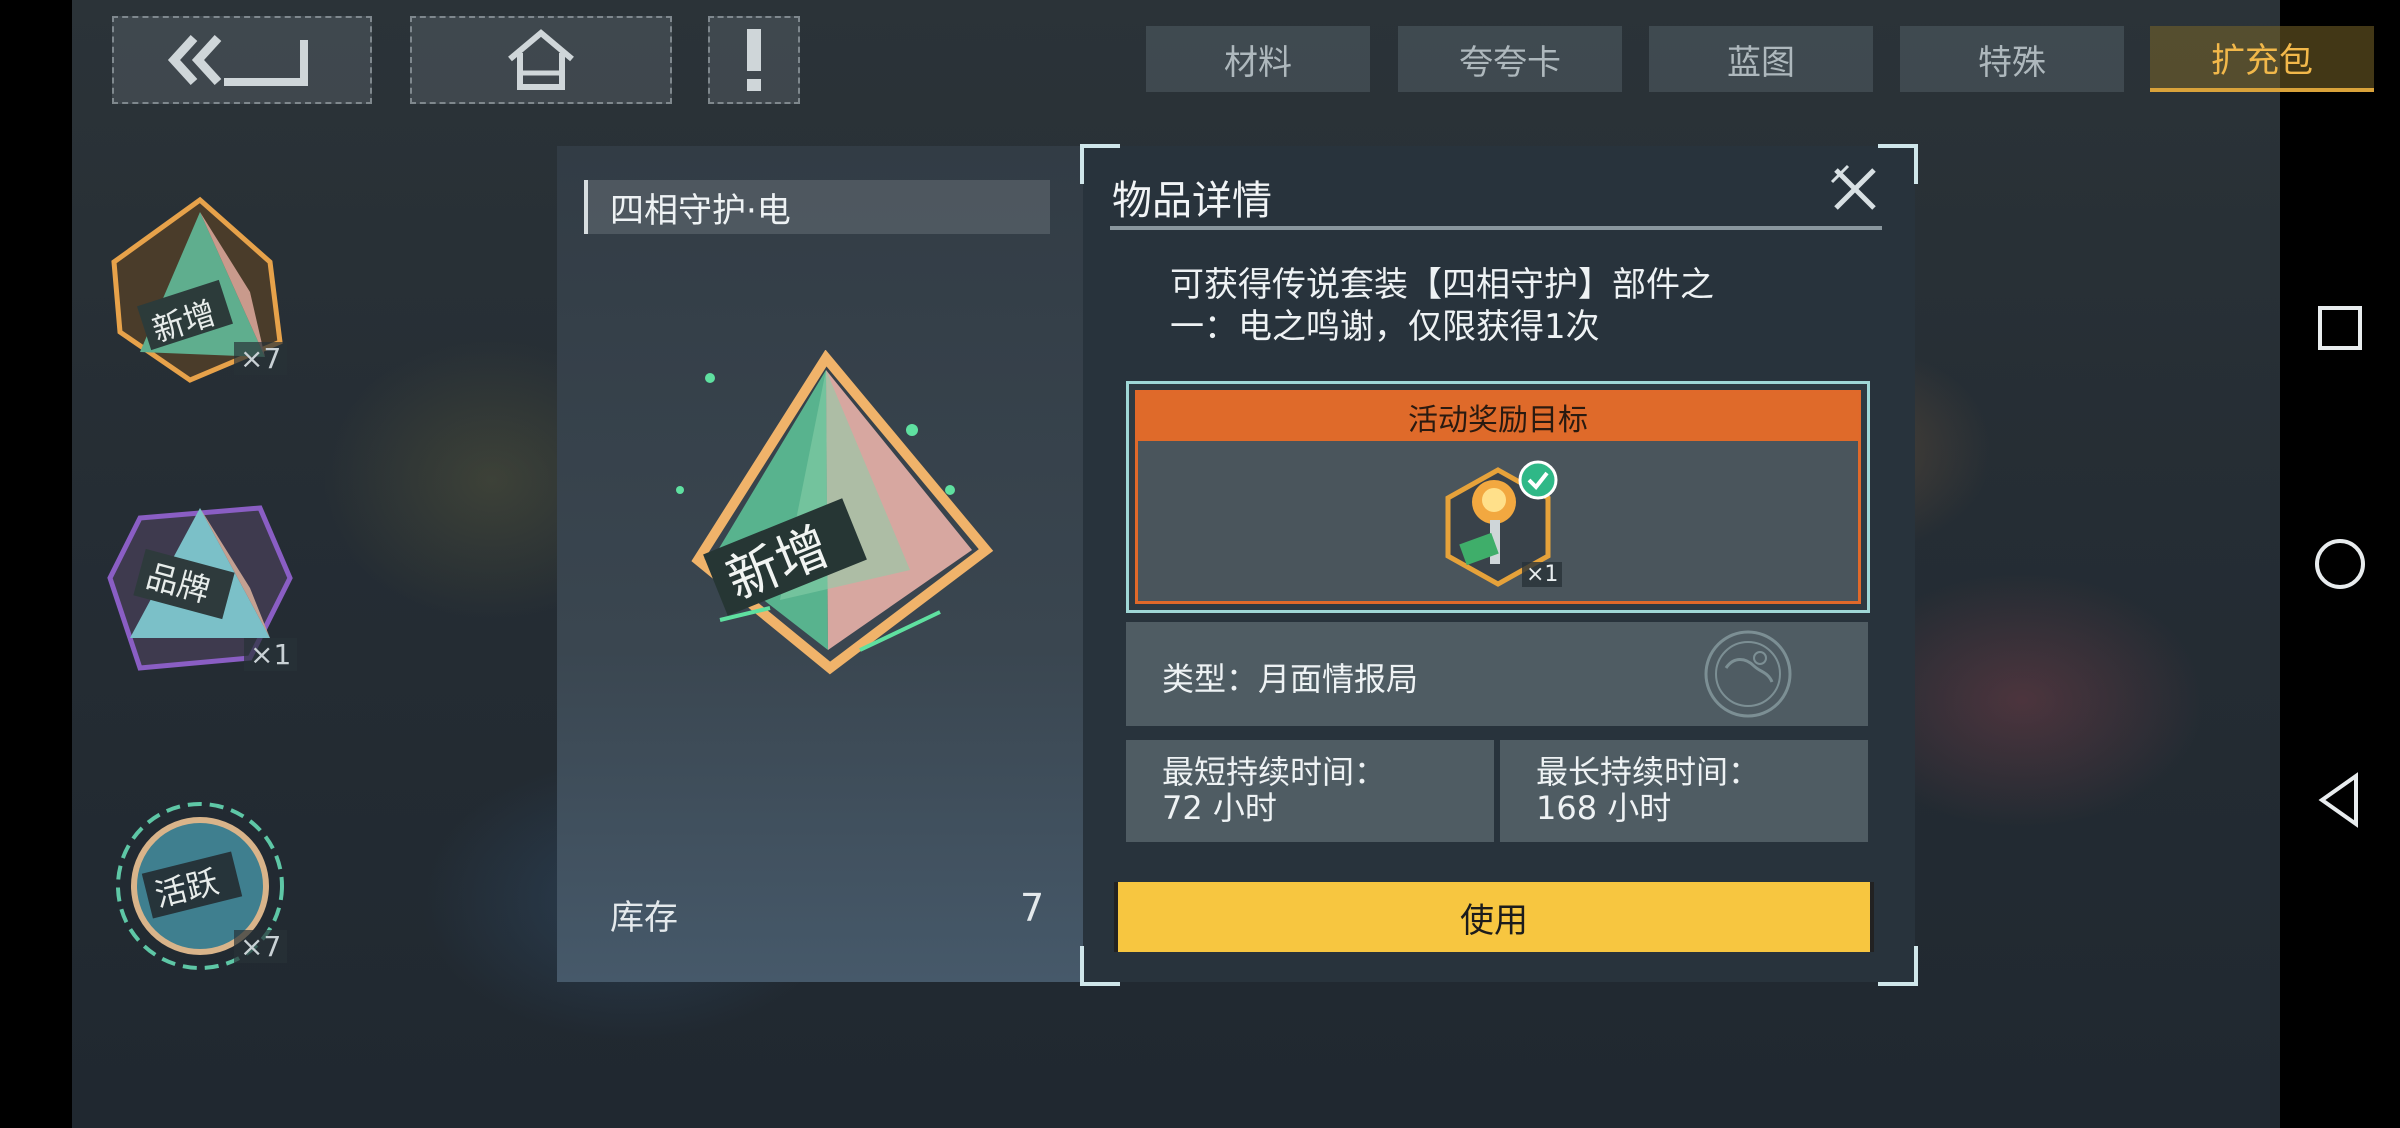 The width and height of the screenshot is (2400, 1128). I want to click on max-duration-label: 最长持续时间：, so click(1648, 772).